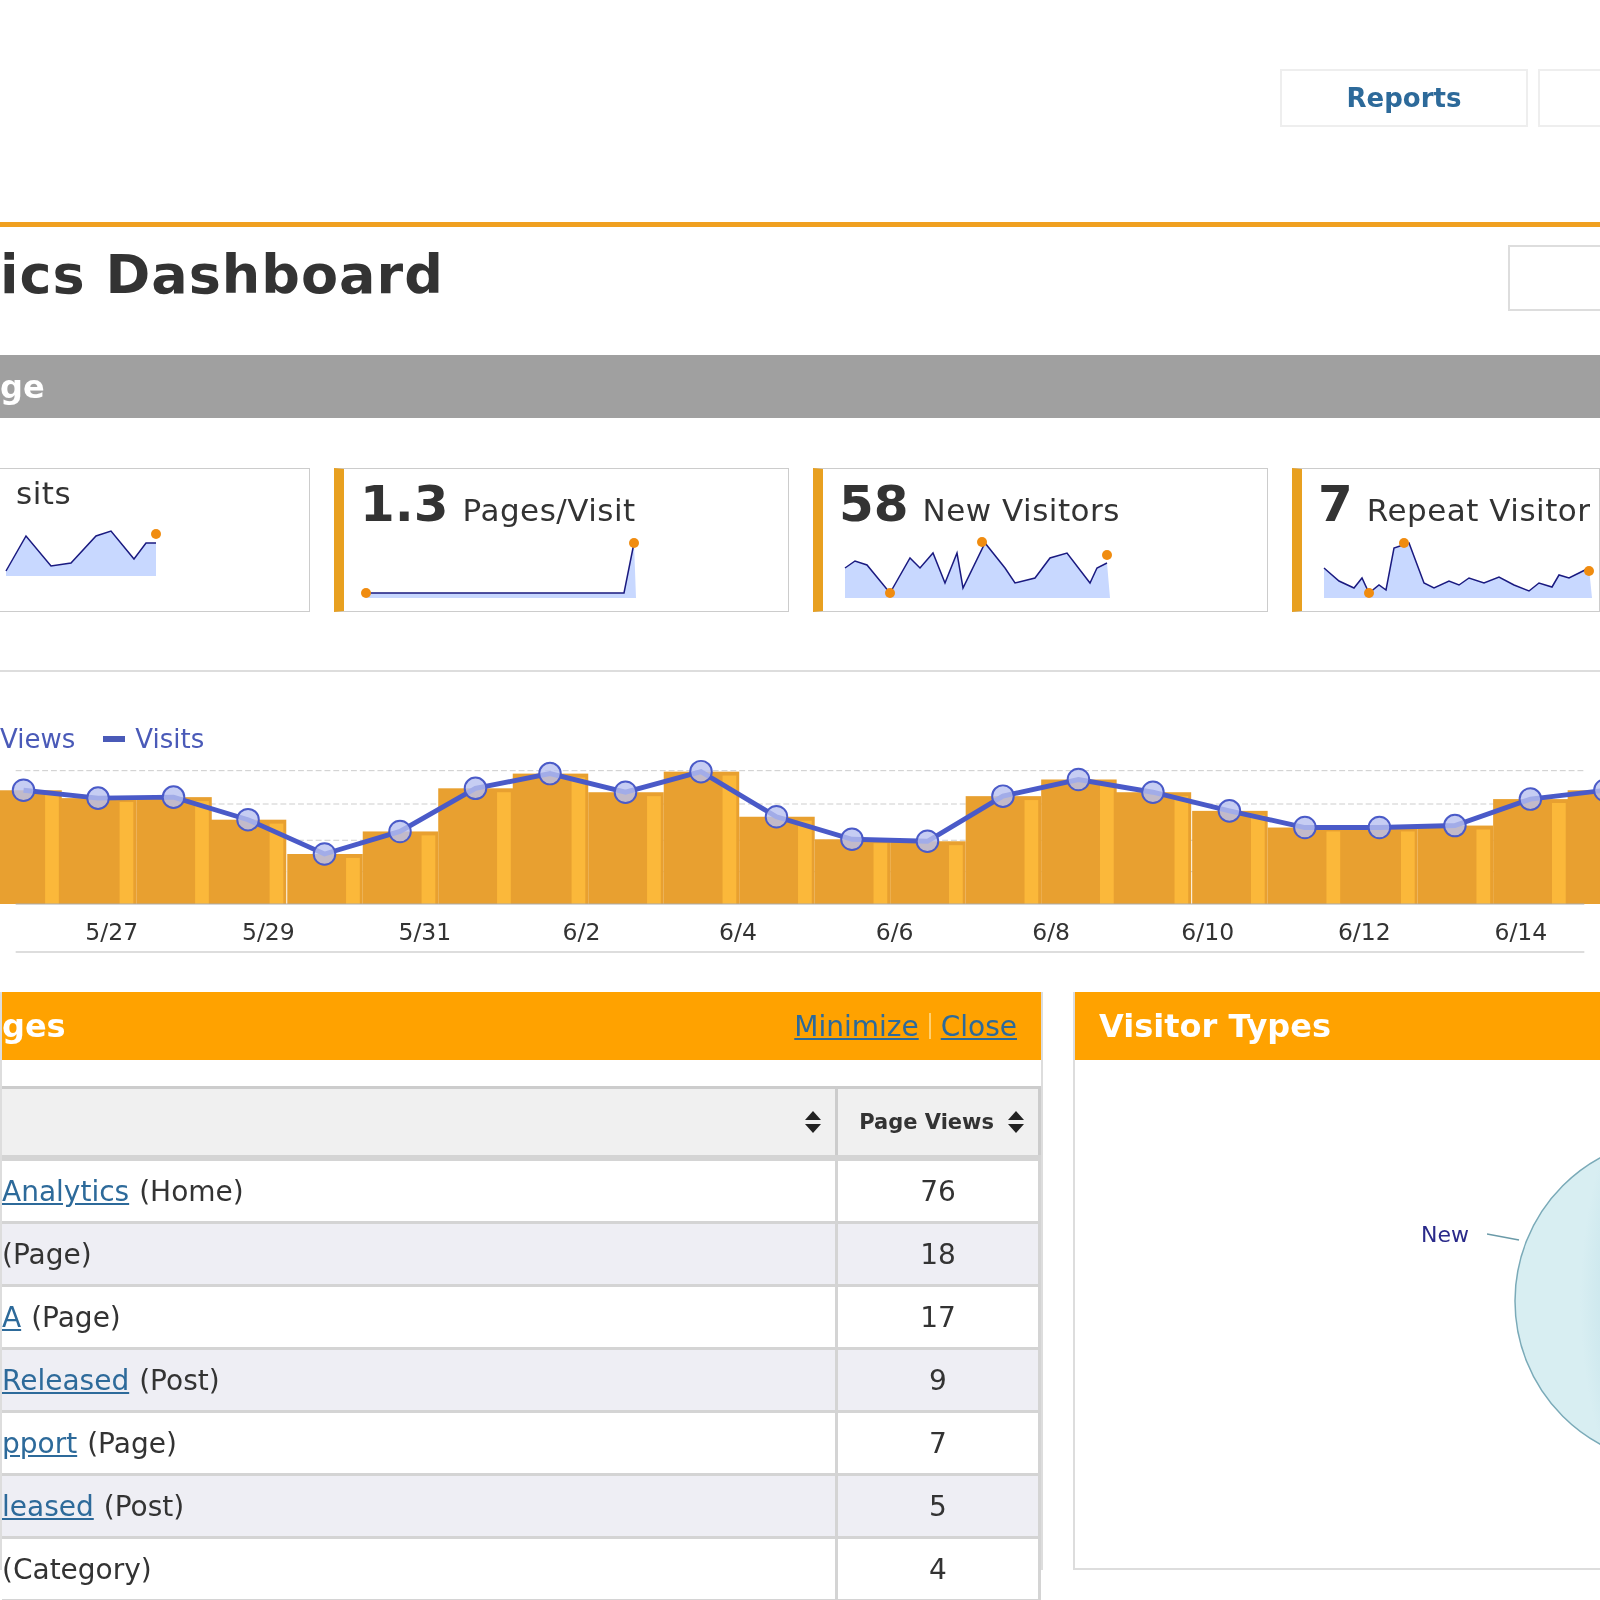  I want to click on page-link: Analytics, so click(66, 1191).